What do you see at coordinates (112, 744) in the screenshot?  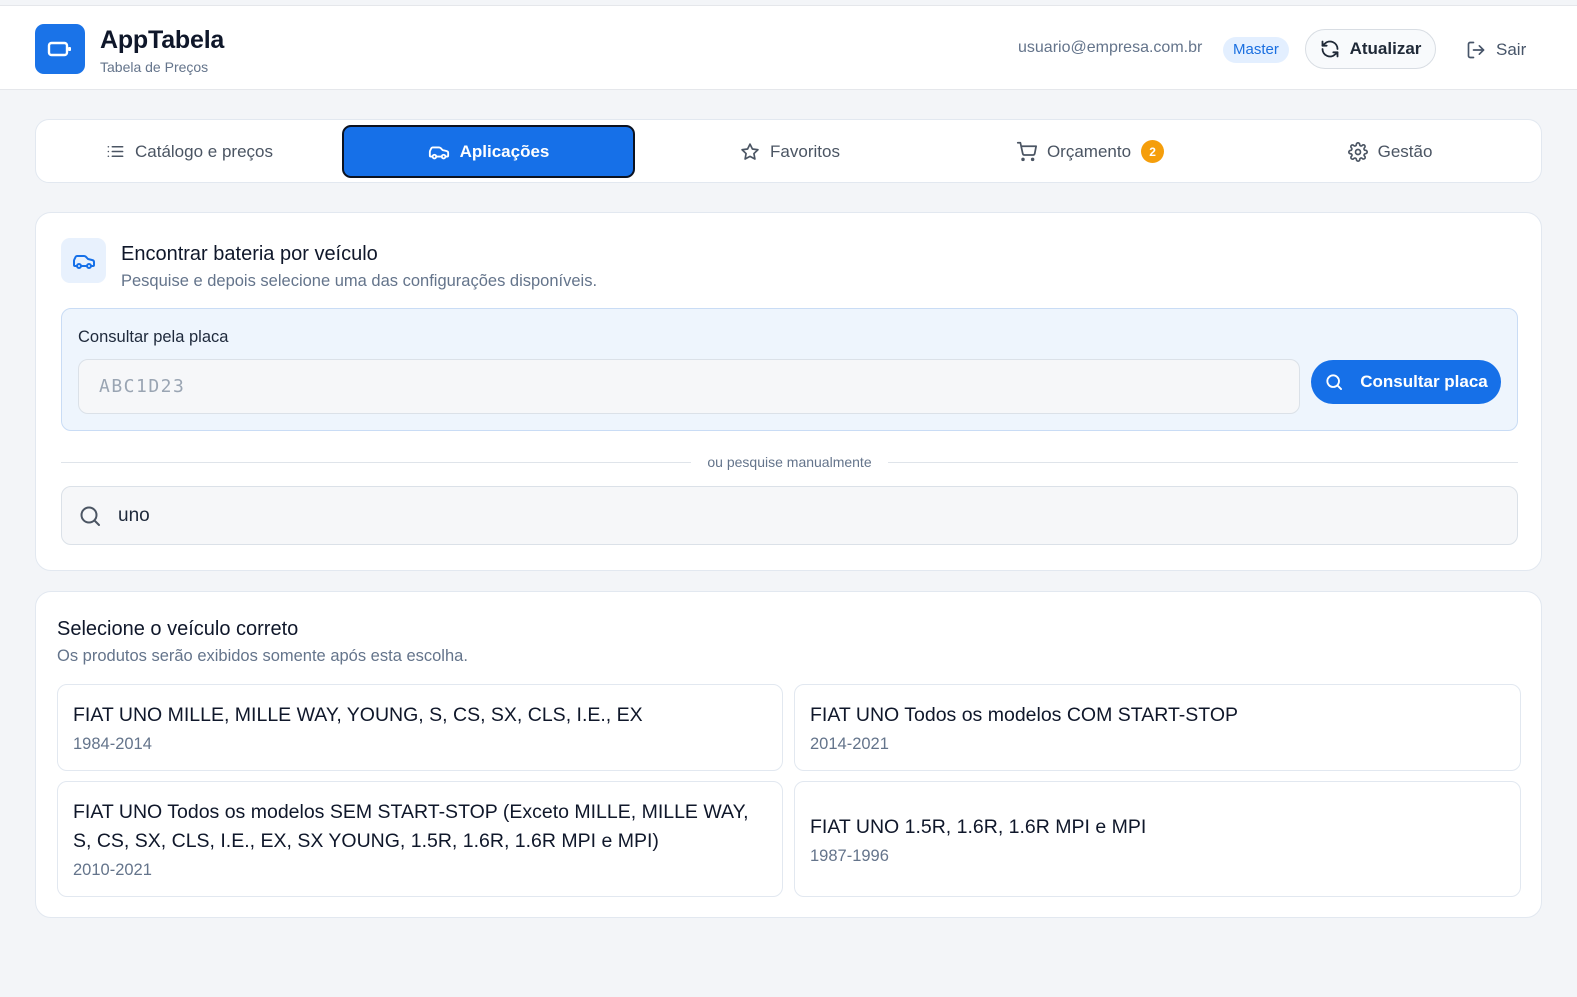 I see `vehicle-years: 1984-2014` at bounding box center [112, 744].